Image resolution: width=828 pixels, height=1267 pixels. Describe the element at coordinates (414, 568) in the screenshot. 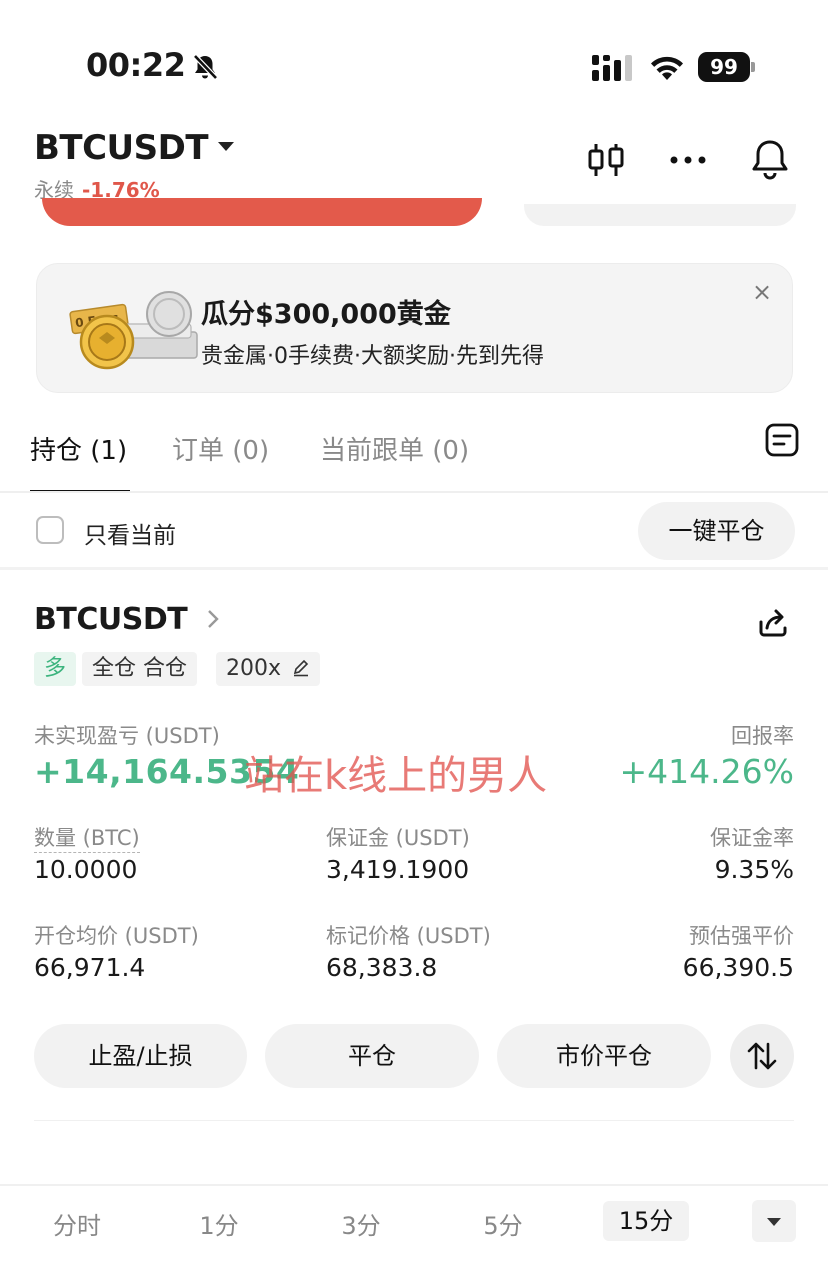

I see `section-divider` at that location.